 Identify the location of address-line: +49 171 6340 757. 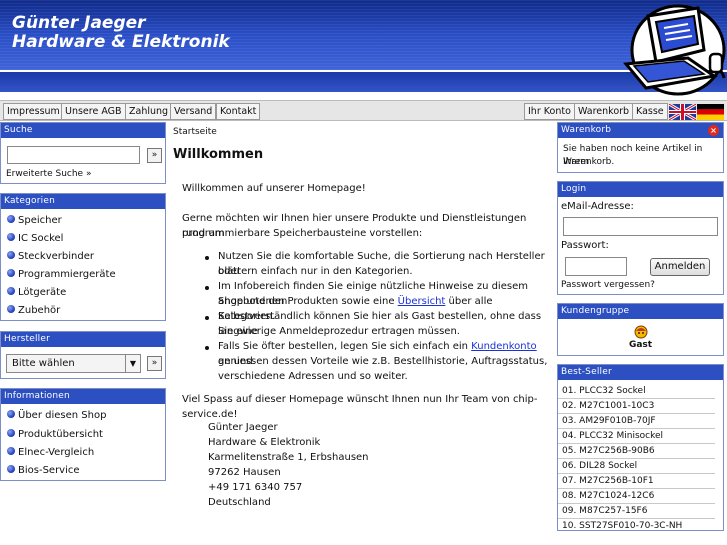
(255, 487).